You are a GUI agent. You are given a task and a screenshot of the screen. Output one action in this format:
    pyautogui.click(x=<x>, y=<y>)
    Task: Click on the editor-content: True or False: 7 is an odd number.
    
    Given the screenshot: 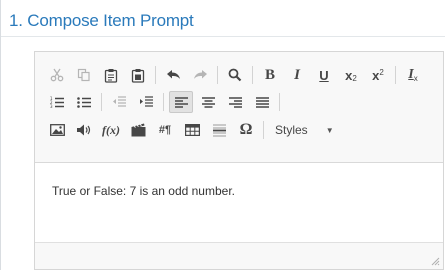 What is the action you would take?
    pyautogui.click(x=143, y=191)
    